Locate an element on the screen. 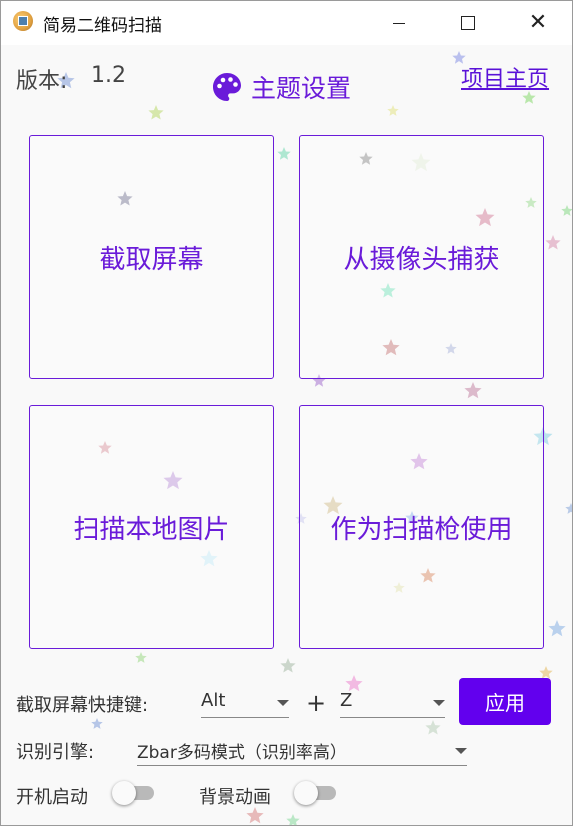 The image size is (573, 826). capture-camera-label: 从摄像头捕获 is located at coordinates (421, 259).